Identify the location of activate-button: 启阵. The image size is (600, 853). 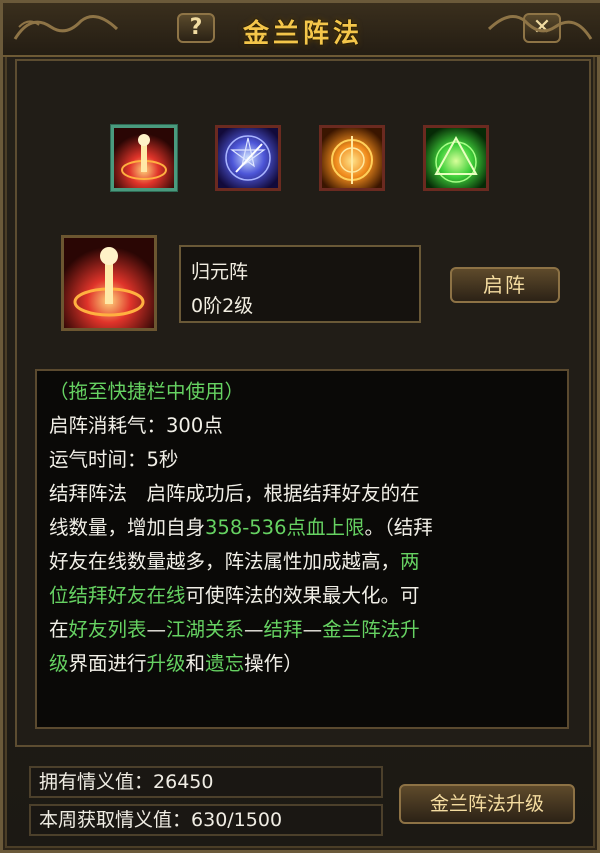
(505, 285).